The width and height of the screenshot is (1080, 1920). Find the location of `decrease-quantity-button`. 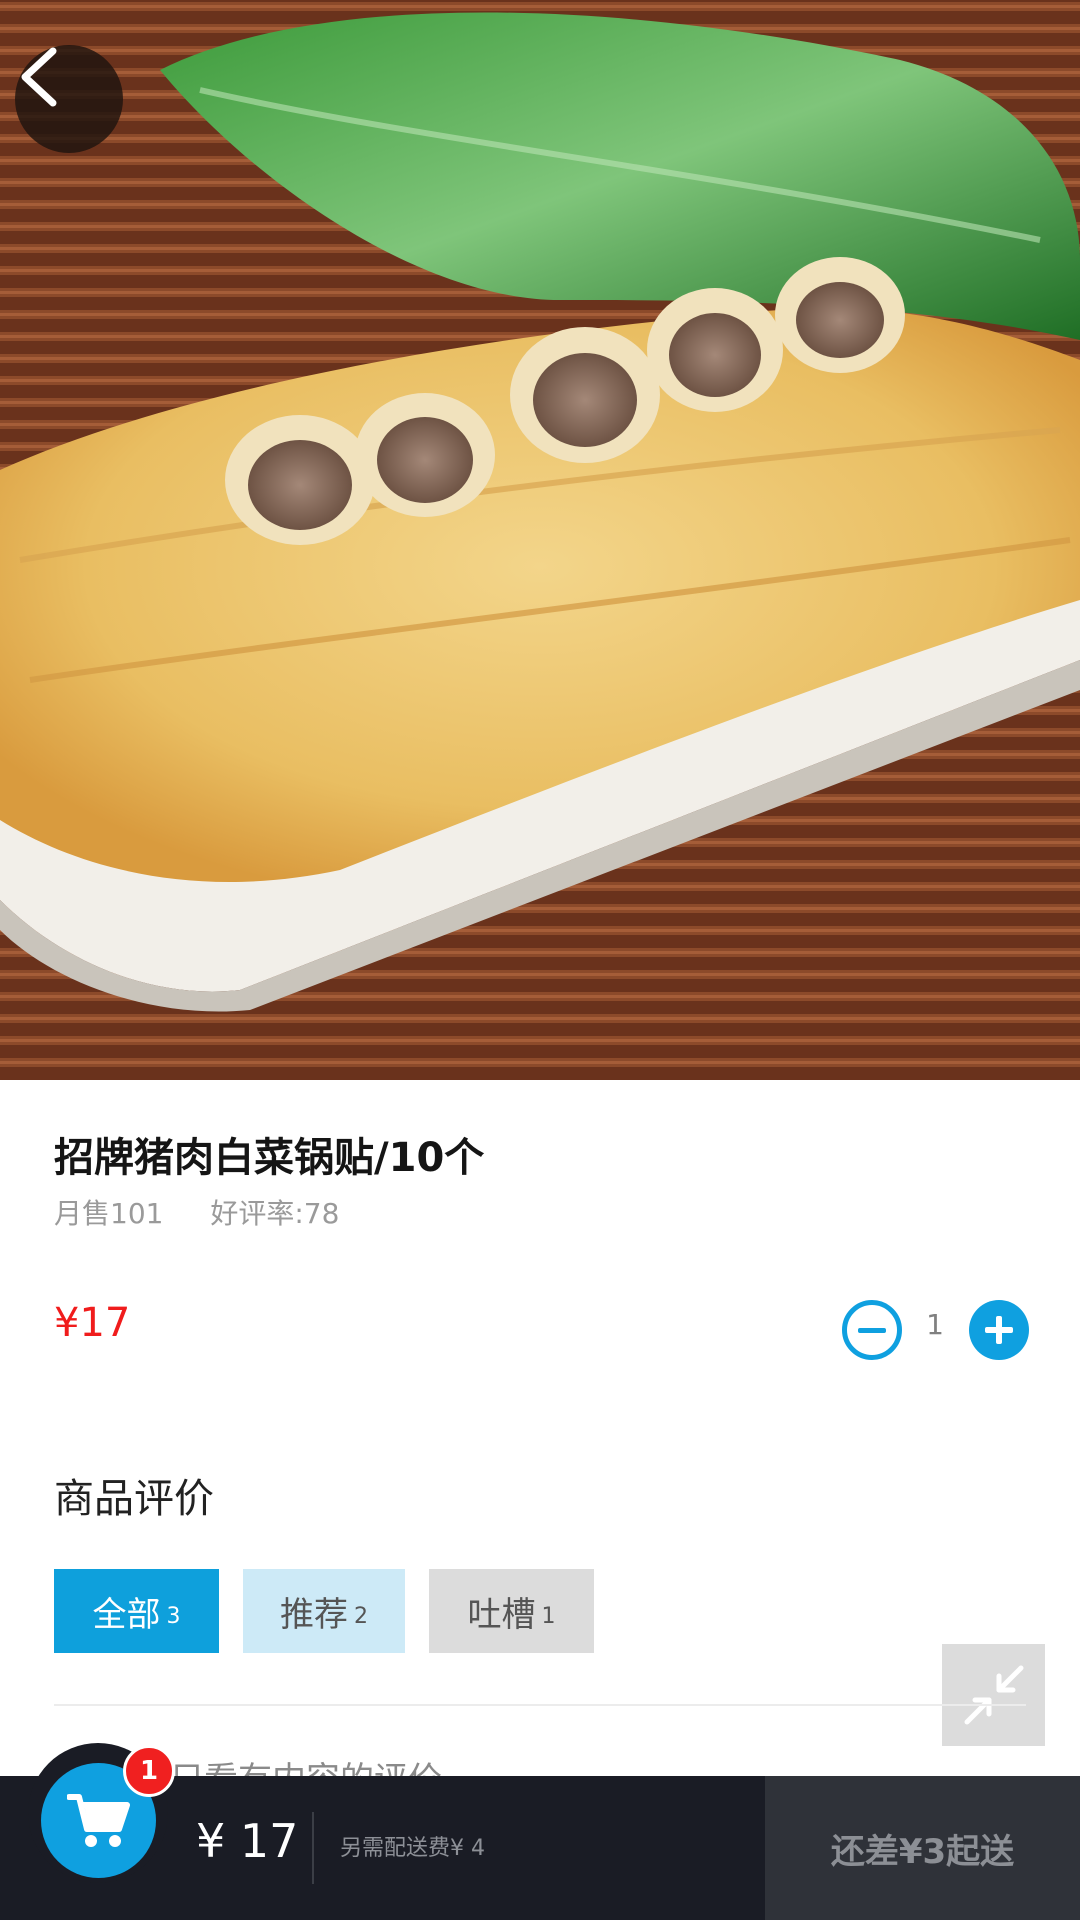

decrease-quantity-button is located at coordinates (872, 1330).